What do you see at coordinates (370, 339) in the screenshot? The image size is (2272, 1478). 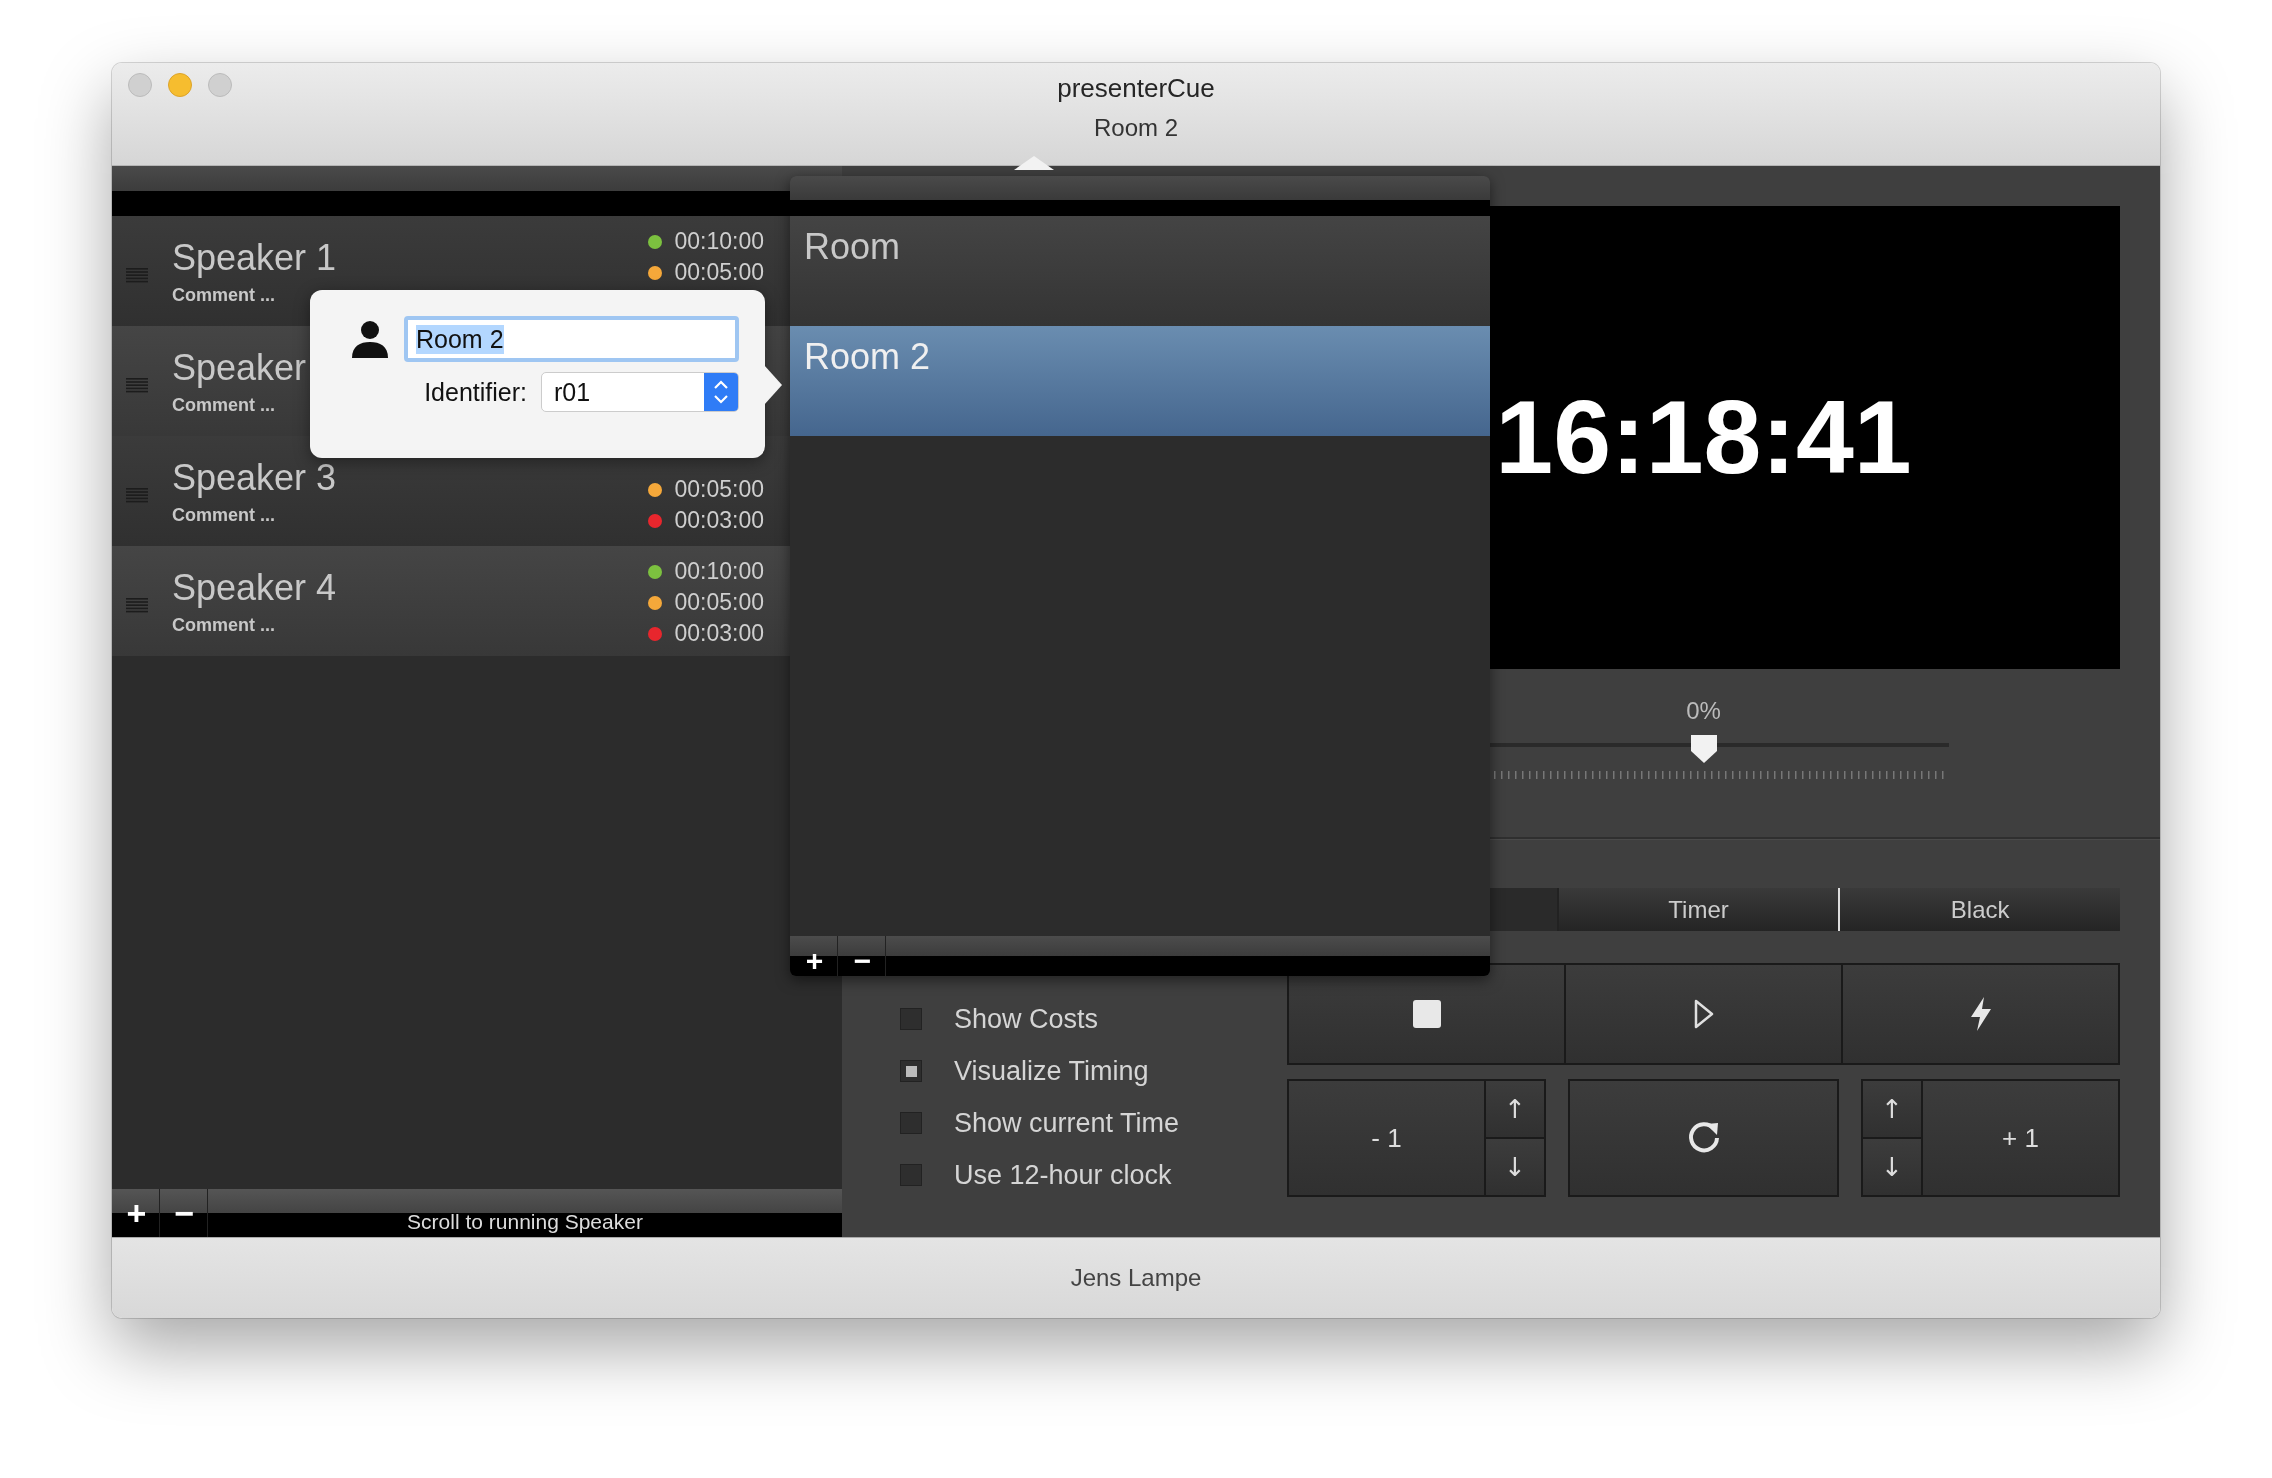 I see `person-icon` at bounding box center [370, 339].